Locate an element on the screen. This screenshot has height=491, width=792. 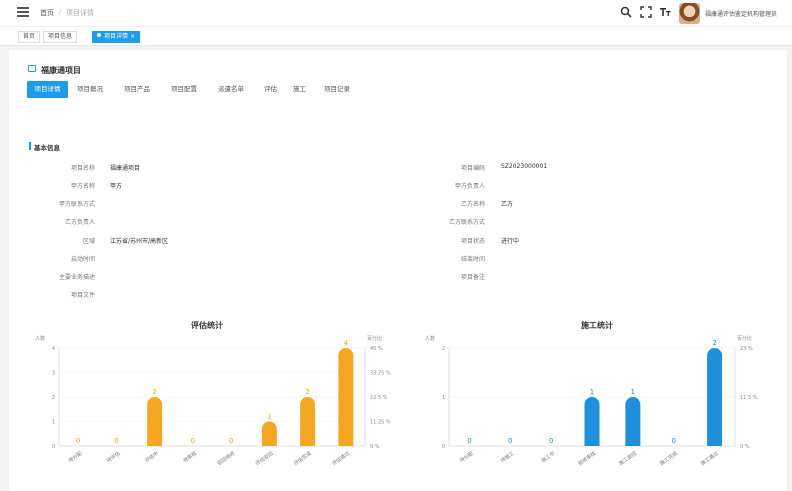
bar-value-label: 4 is located at coordinates (346, 343).